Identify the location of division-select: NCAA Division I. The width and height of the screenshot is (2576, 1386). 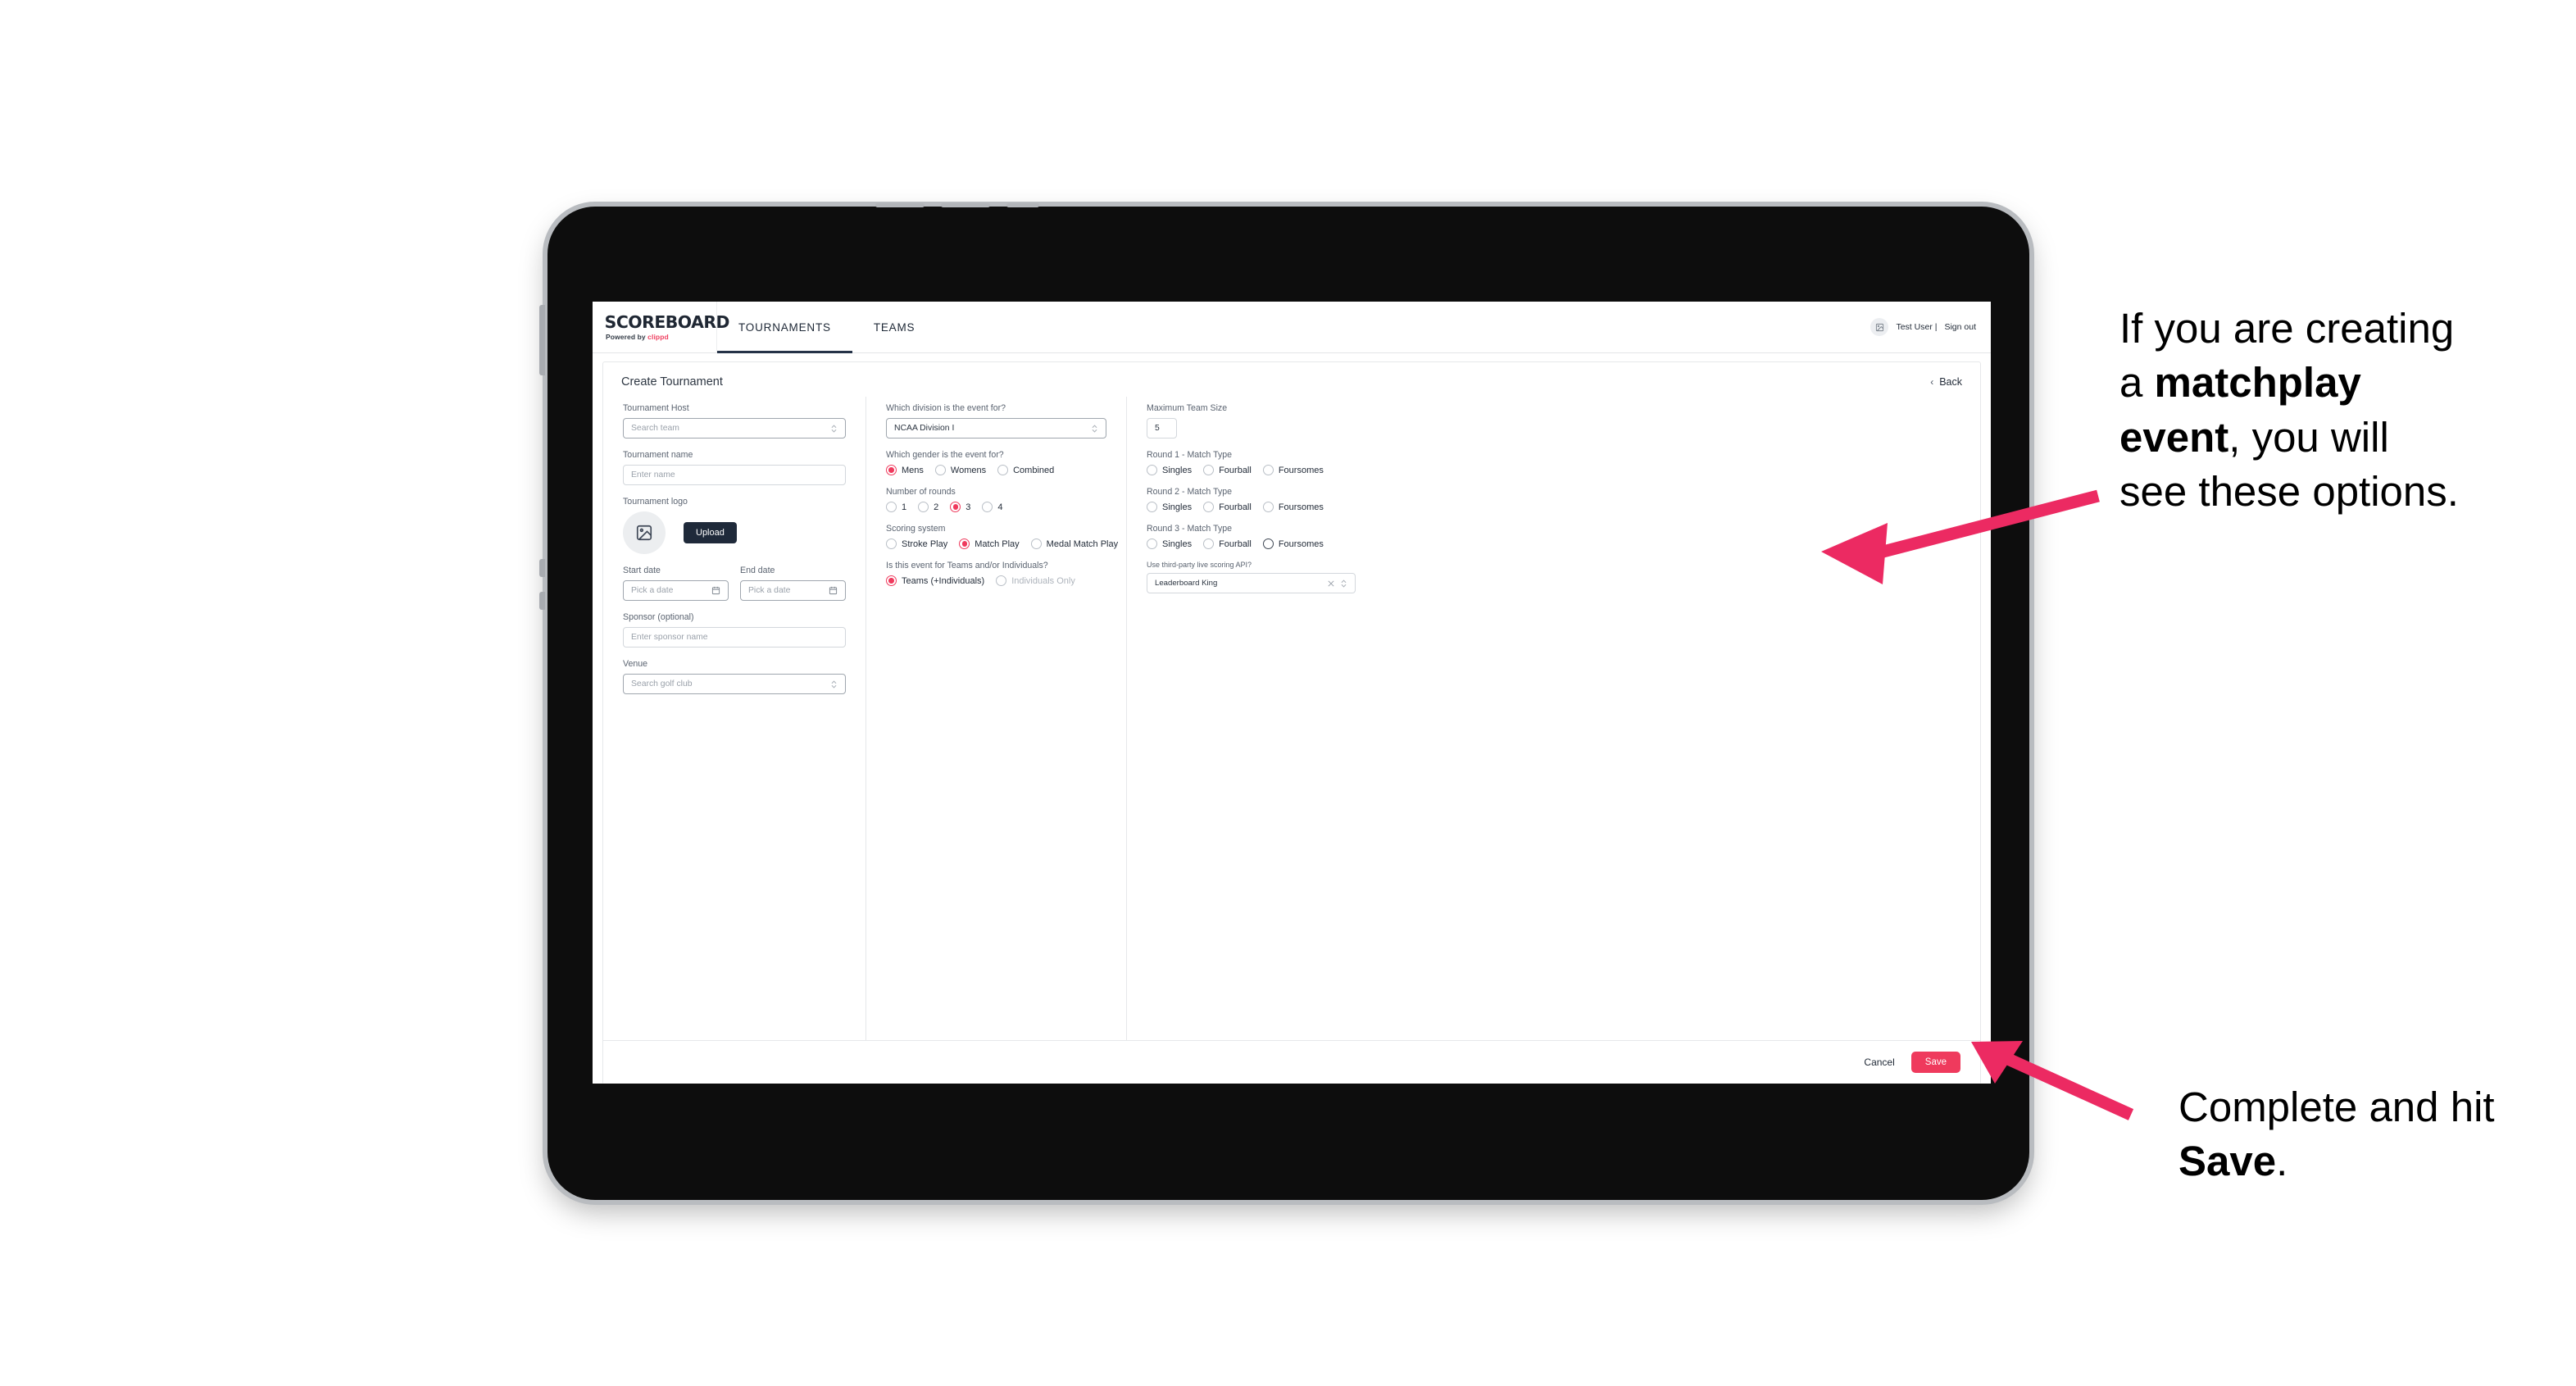
(996, 428).